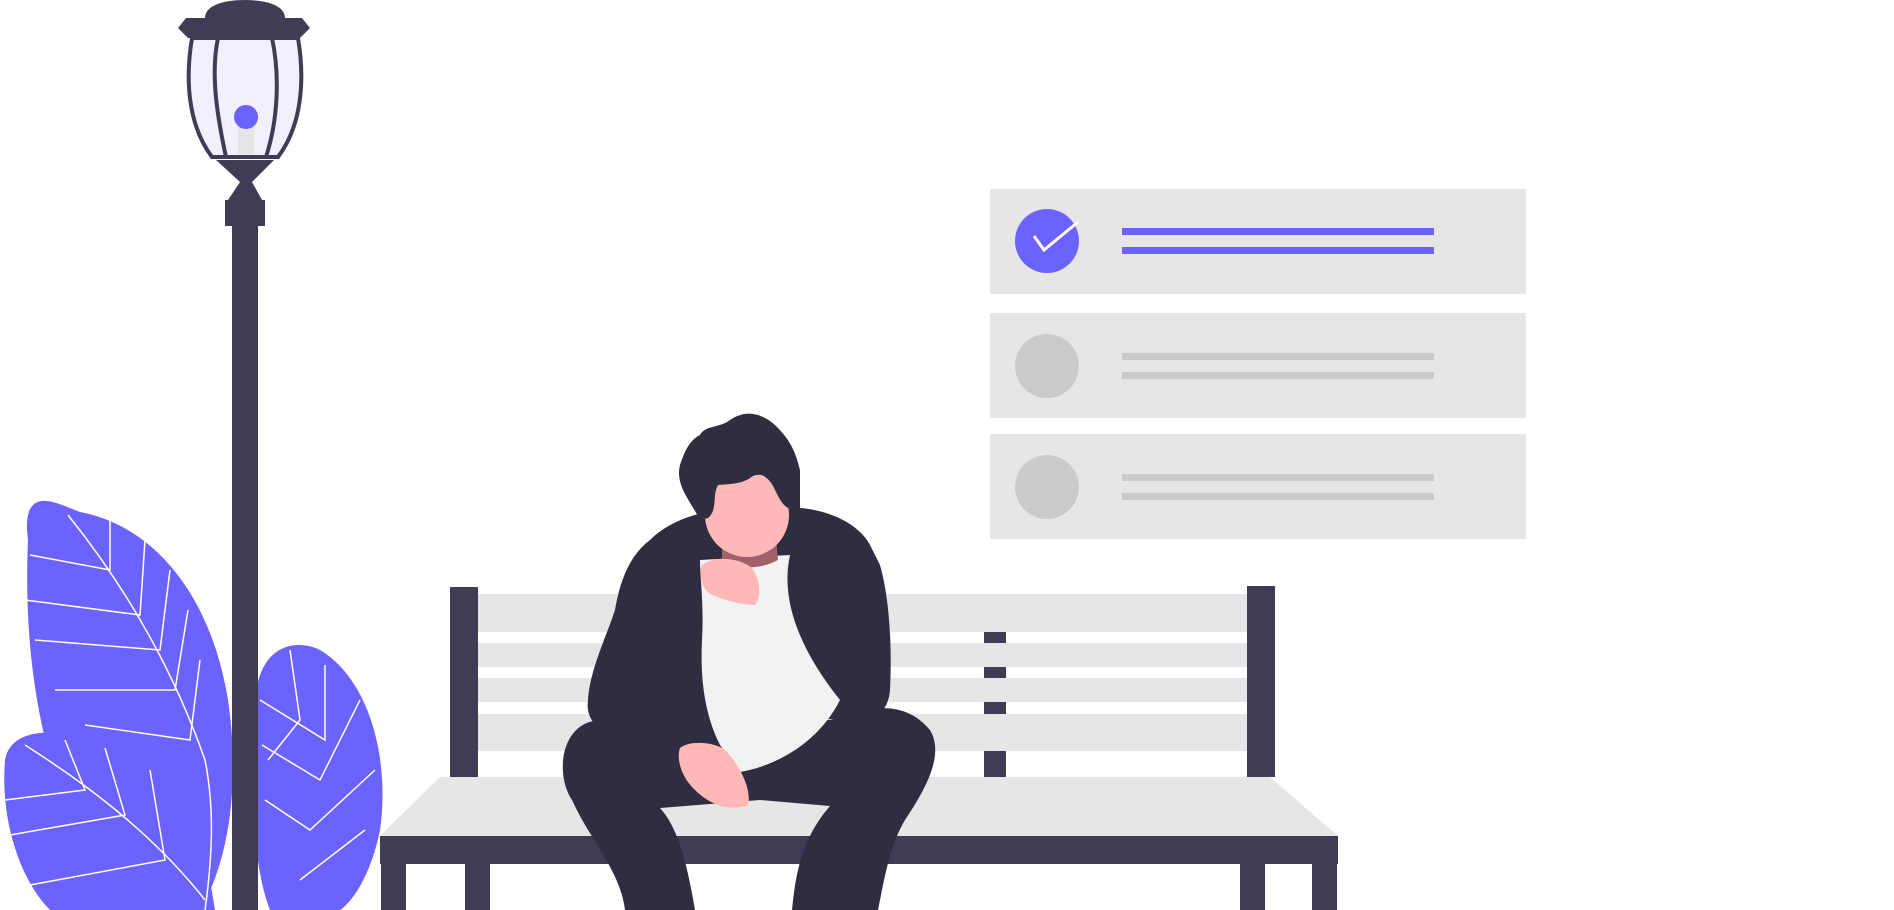  I want to click on lamp-post, so click(245, 562).